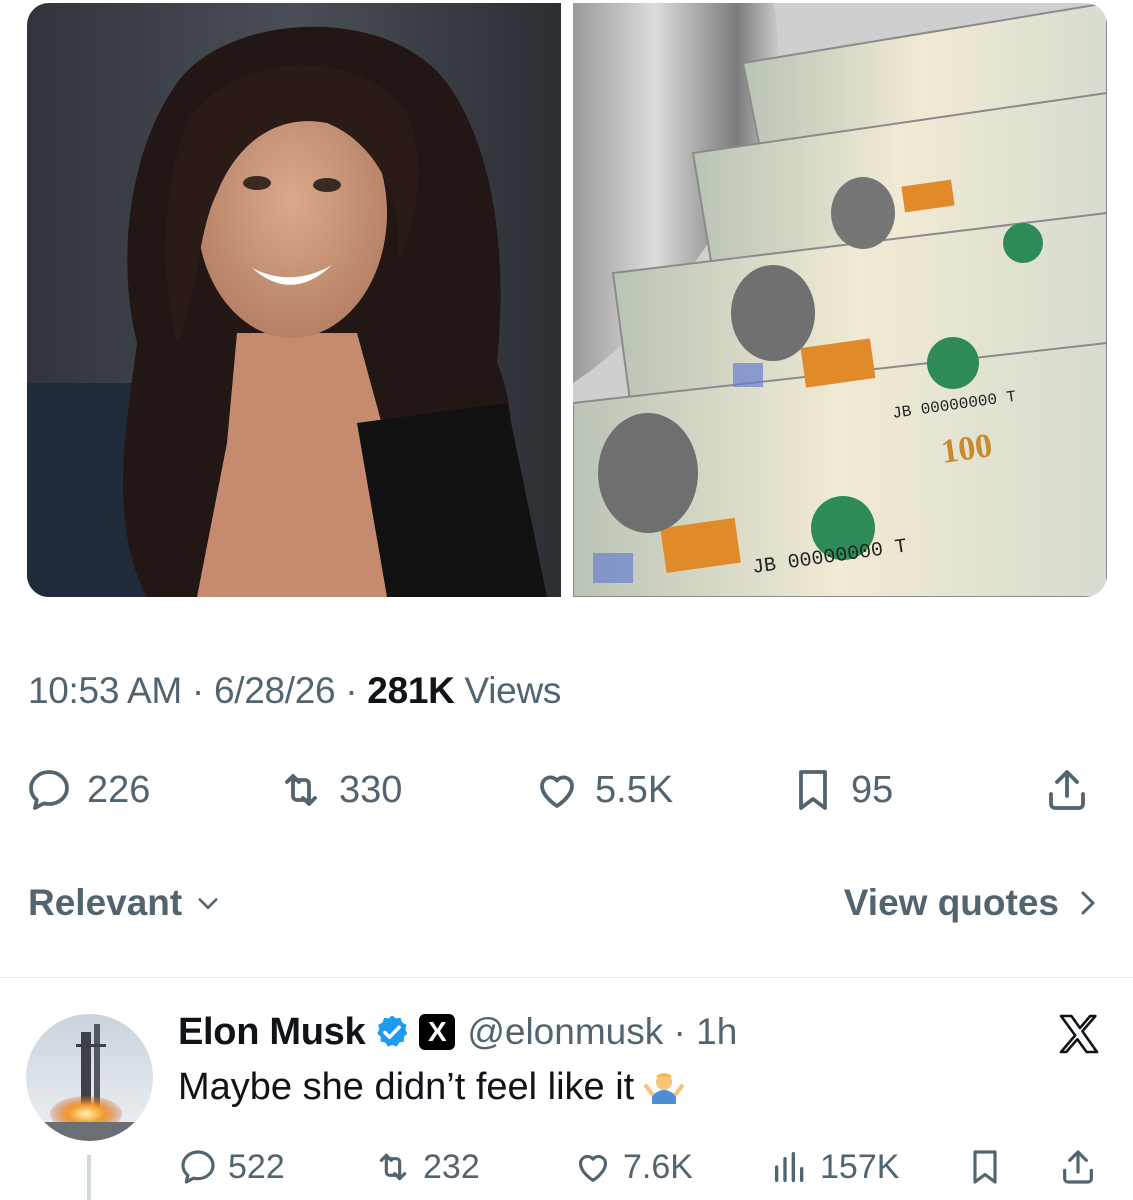  I want to click on post-date: 6/28/26, so click(274, 690).